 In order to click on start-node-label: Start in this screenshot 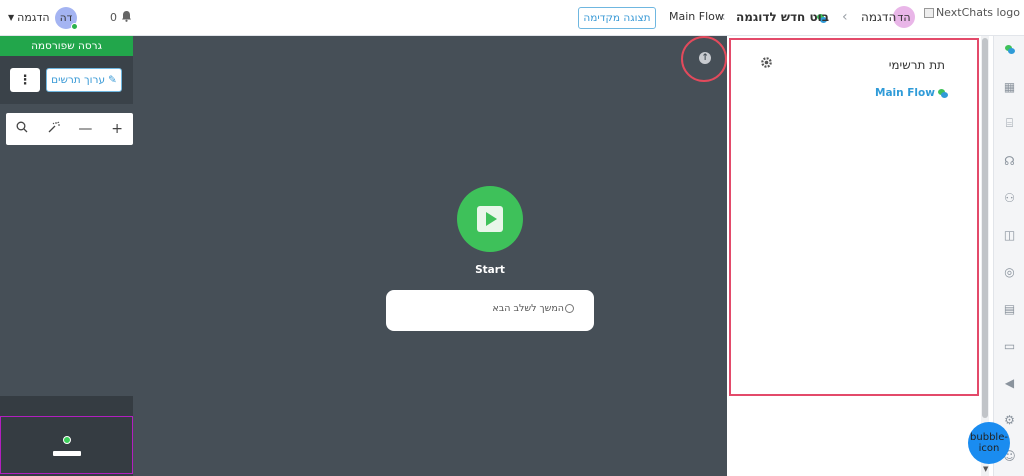, I will do `click(490, 270)`.